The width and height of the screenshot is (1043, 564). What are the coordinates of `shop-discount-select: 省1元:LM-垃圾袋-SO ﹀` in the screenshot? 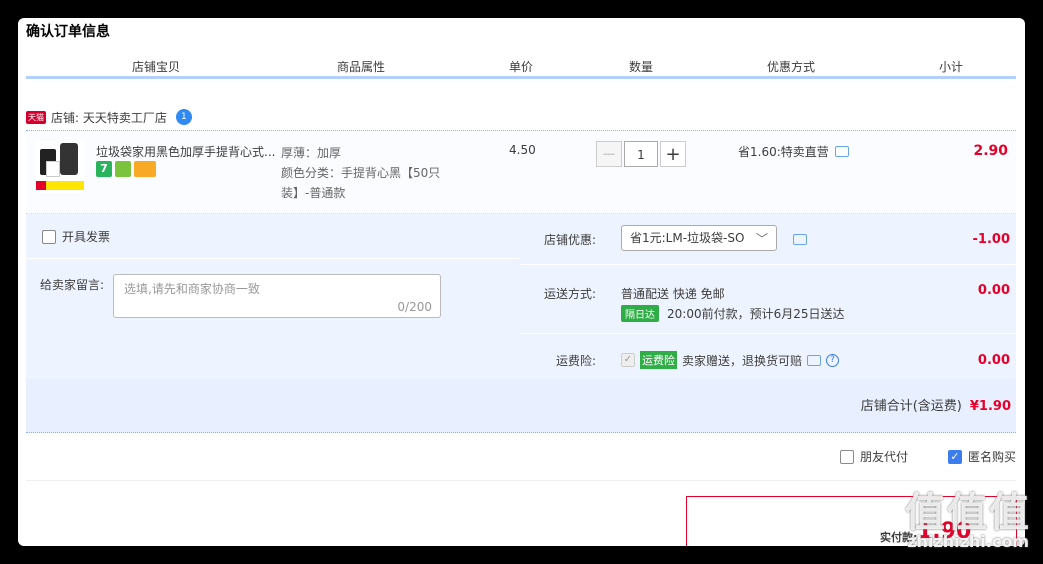 It's located at (699, 238).